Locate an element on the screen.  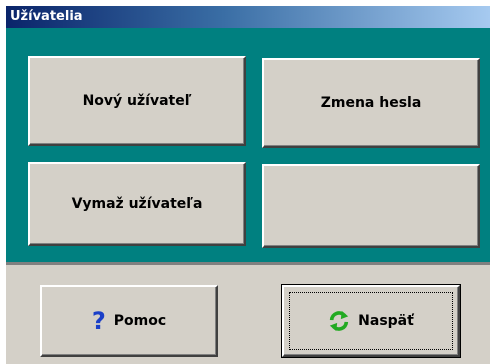
change-password-button: Zmena hesla is located at coordinates (371, 103).